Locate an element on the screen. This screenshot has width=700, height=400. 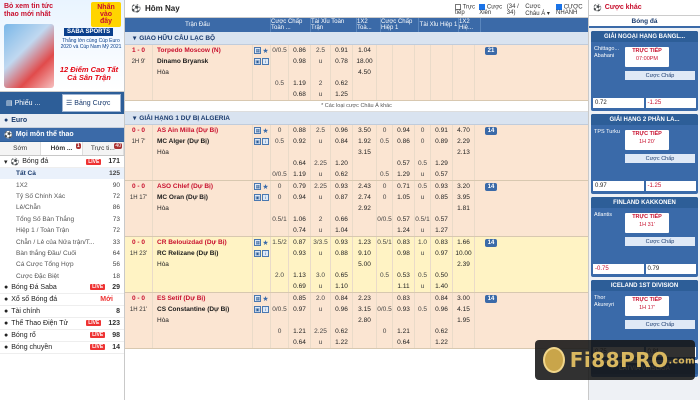
market-item: 1X2 90 is located at coordinates (62, 184).